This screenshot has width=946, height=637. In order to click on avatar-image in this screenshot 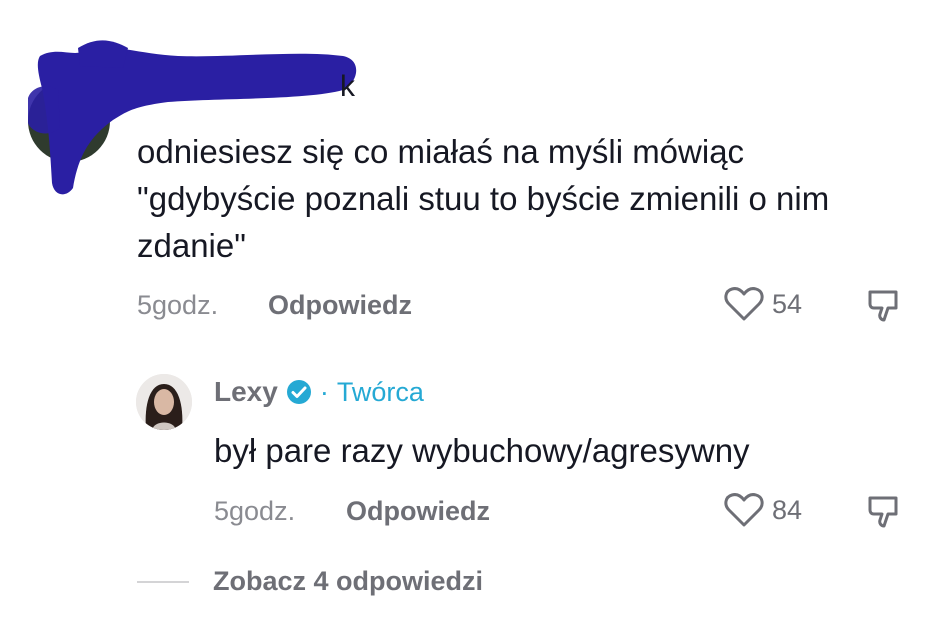, I will do `click(164, 402)`.